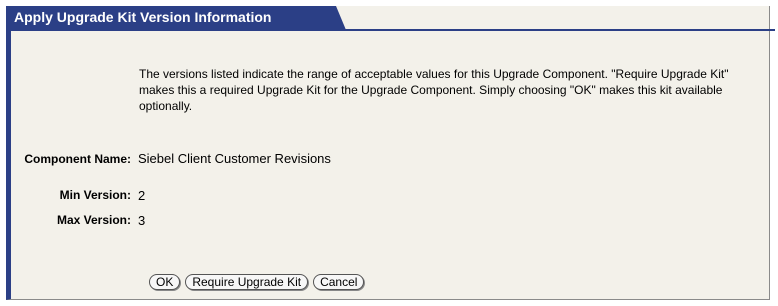 Image resolution: width=778 pixels, height=306 pixels. What do you see at coordinates (165, 282) in the screenshot?
I see `ok-button: OK` at bounding box center [165, 282].